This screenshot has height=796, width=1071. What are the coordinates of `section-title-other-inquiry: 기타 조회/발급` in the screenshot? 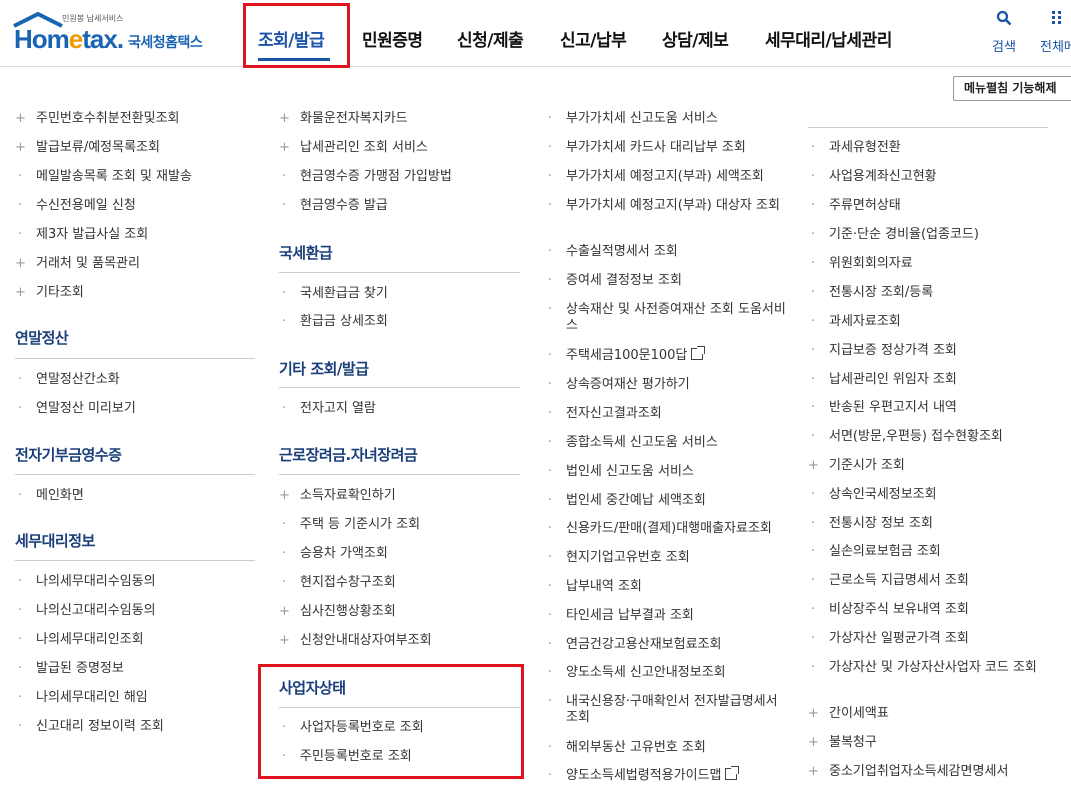 It's located at (324, 369).